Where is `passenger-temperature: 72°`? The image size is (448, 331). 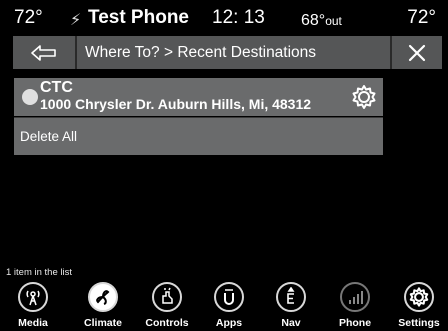
passenger-temperature: 72° is located at coordinates (421, 18).